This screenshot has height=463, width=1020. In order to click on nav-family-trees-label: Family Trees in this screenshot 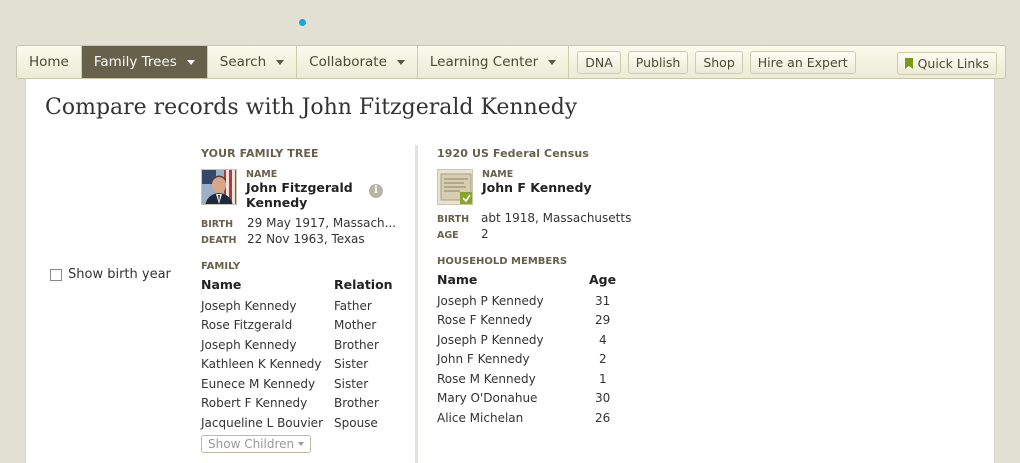, I will do `click(135, 62)`.